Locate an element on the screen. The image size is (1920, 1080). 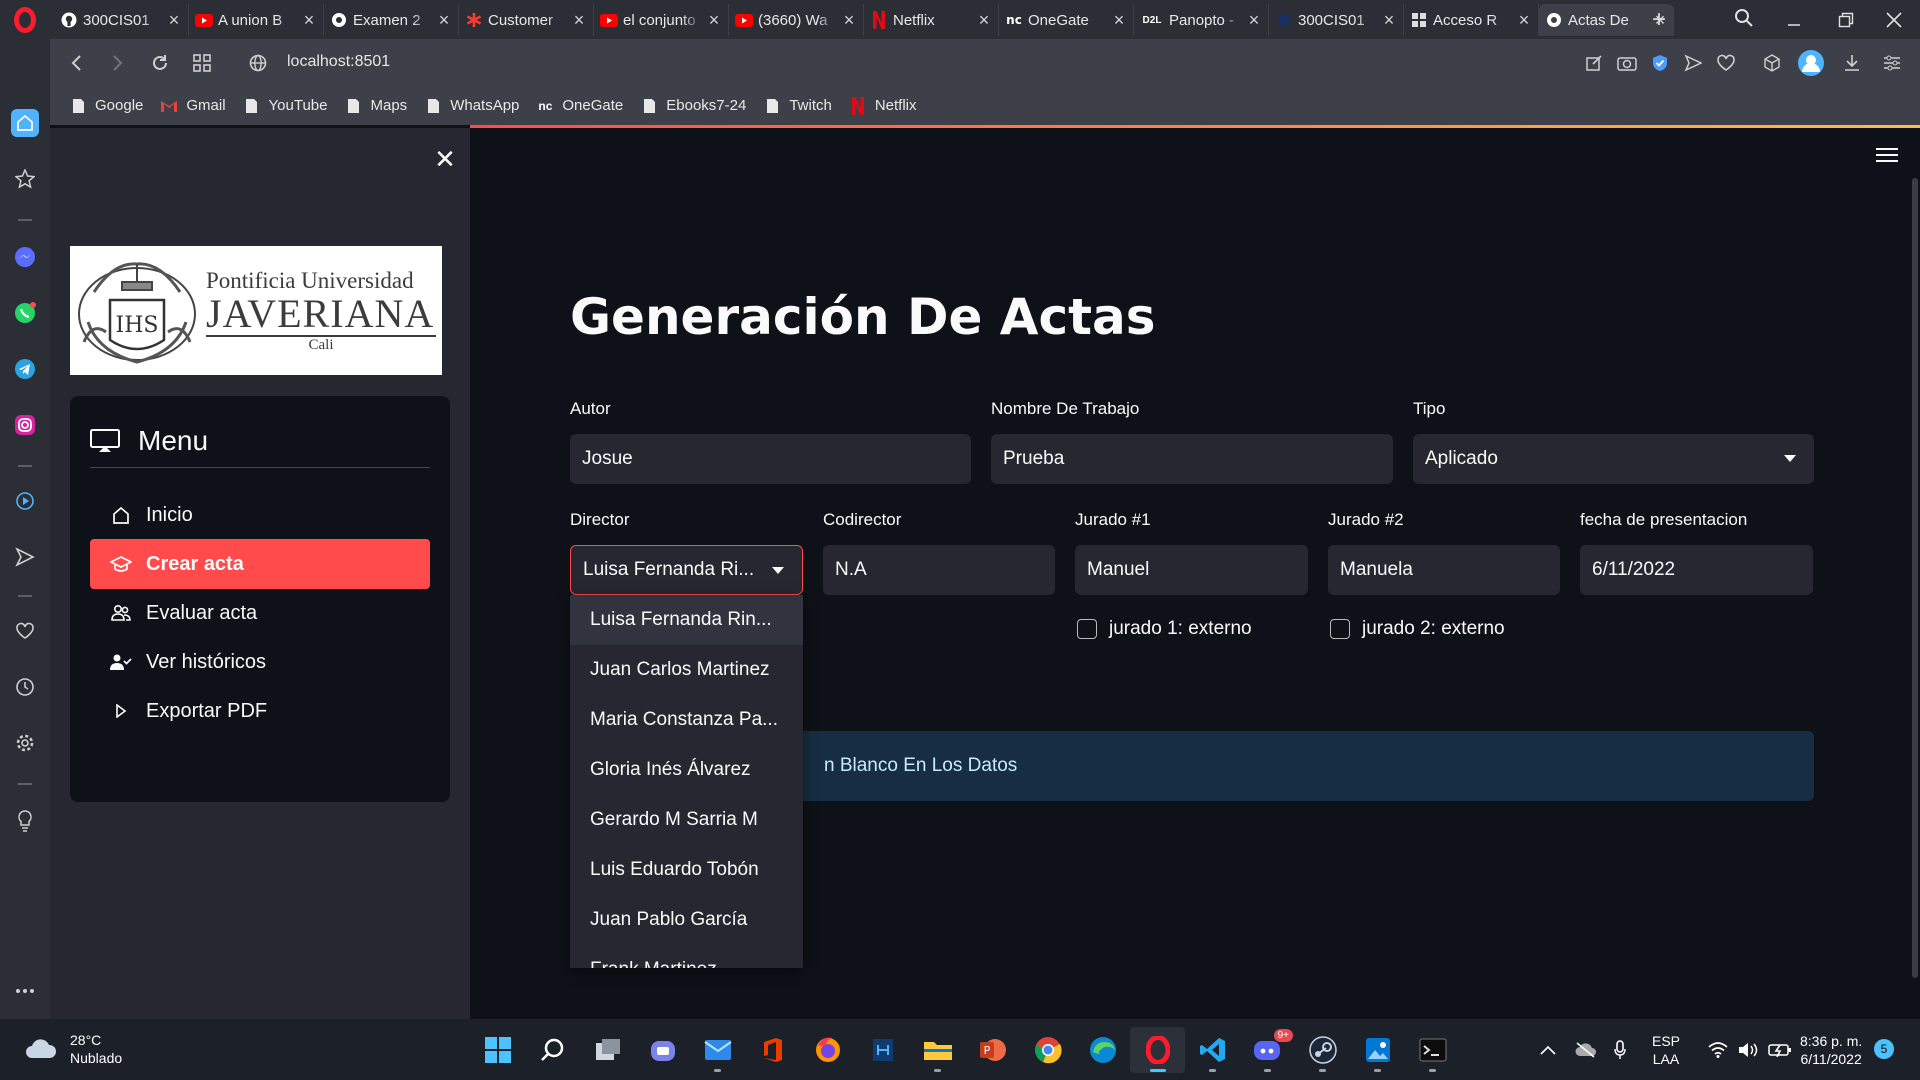
director-option: Juan Carlos Martinez is located at coordinates (686, 670).